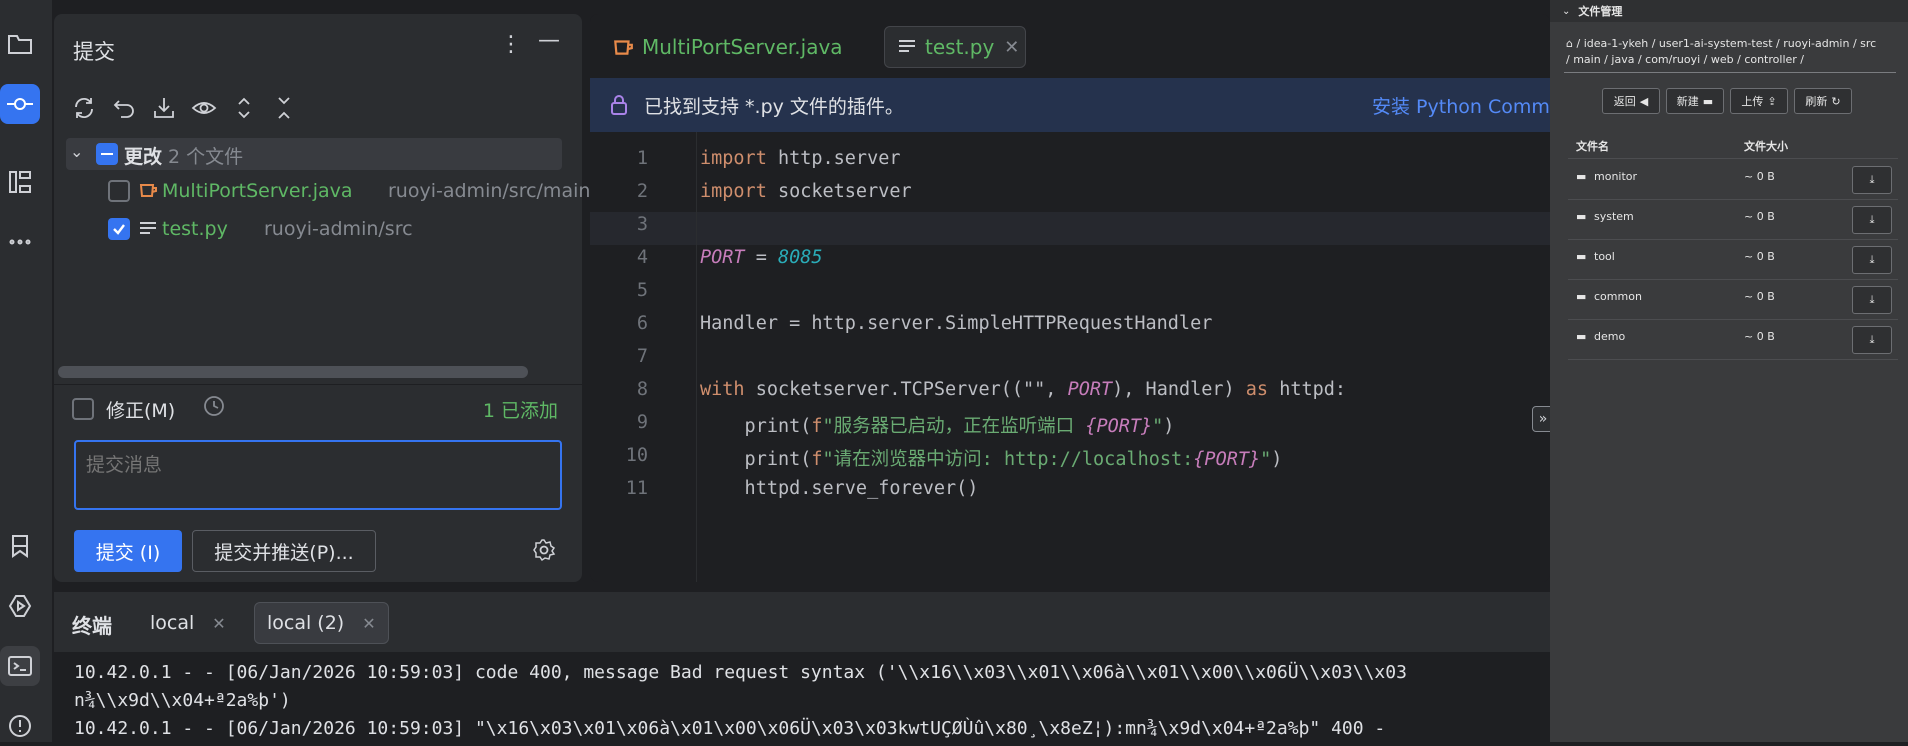  I want to click on problems-icon, so click(20, 726).